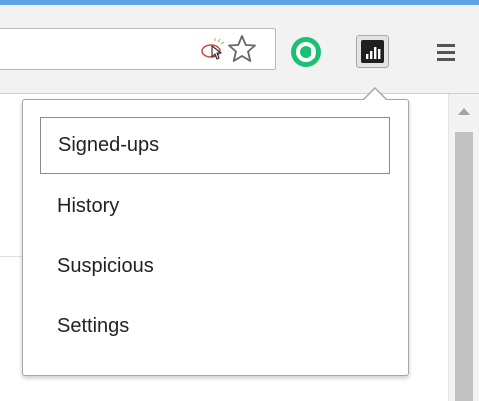 This screenshot has width=479, height=401. Describe the element at coordinates (375, 94) in the screenshot. I see `popup-pointer` at that location.